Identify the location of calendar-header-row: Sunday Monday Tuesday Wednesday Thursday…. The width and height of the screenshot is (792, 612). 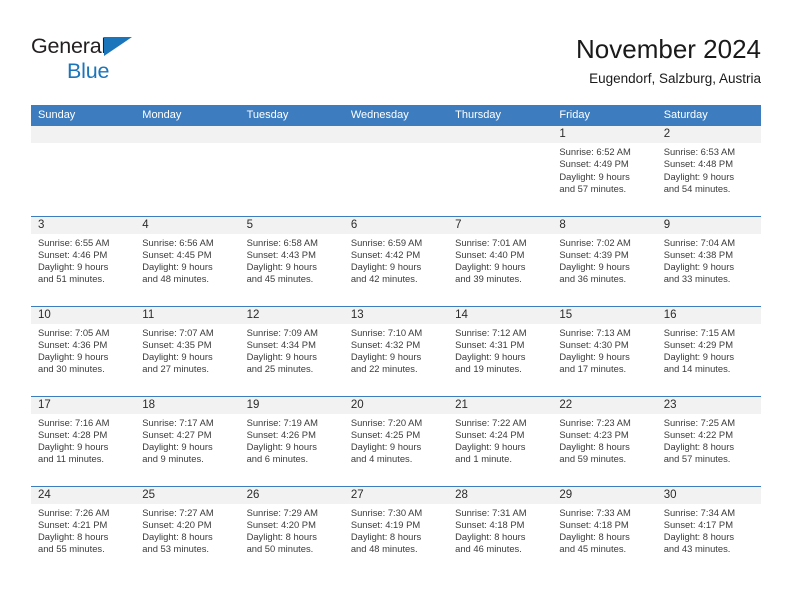
(396, 115).